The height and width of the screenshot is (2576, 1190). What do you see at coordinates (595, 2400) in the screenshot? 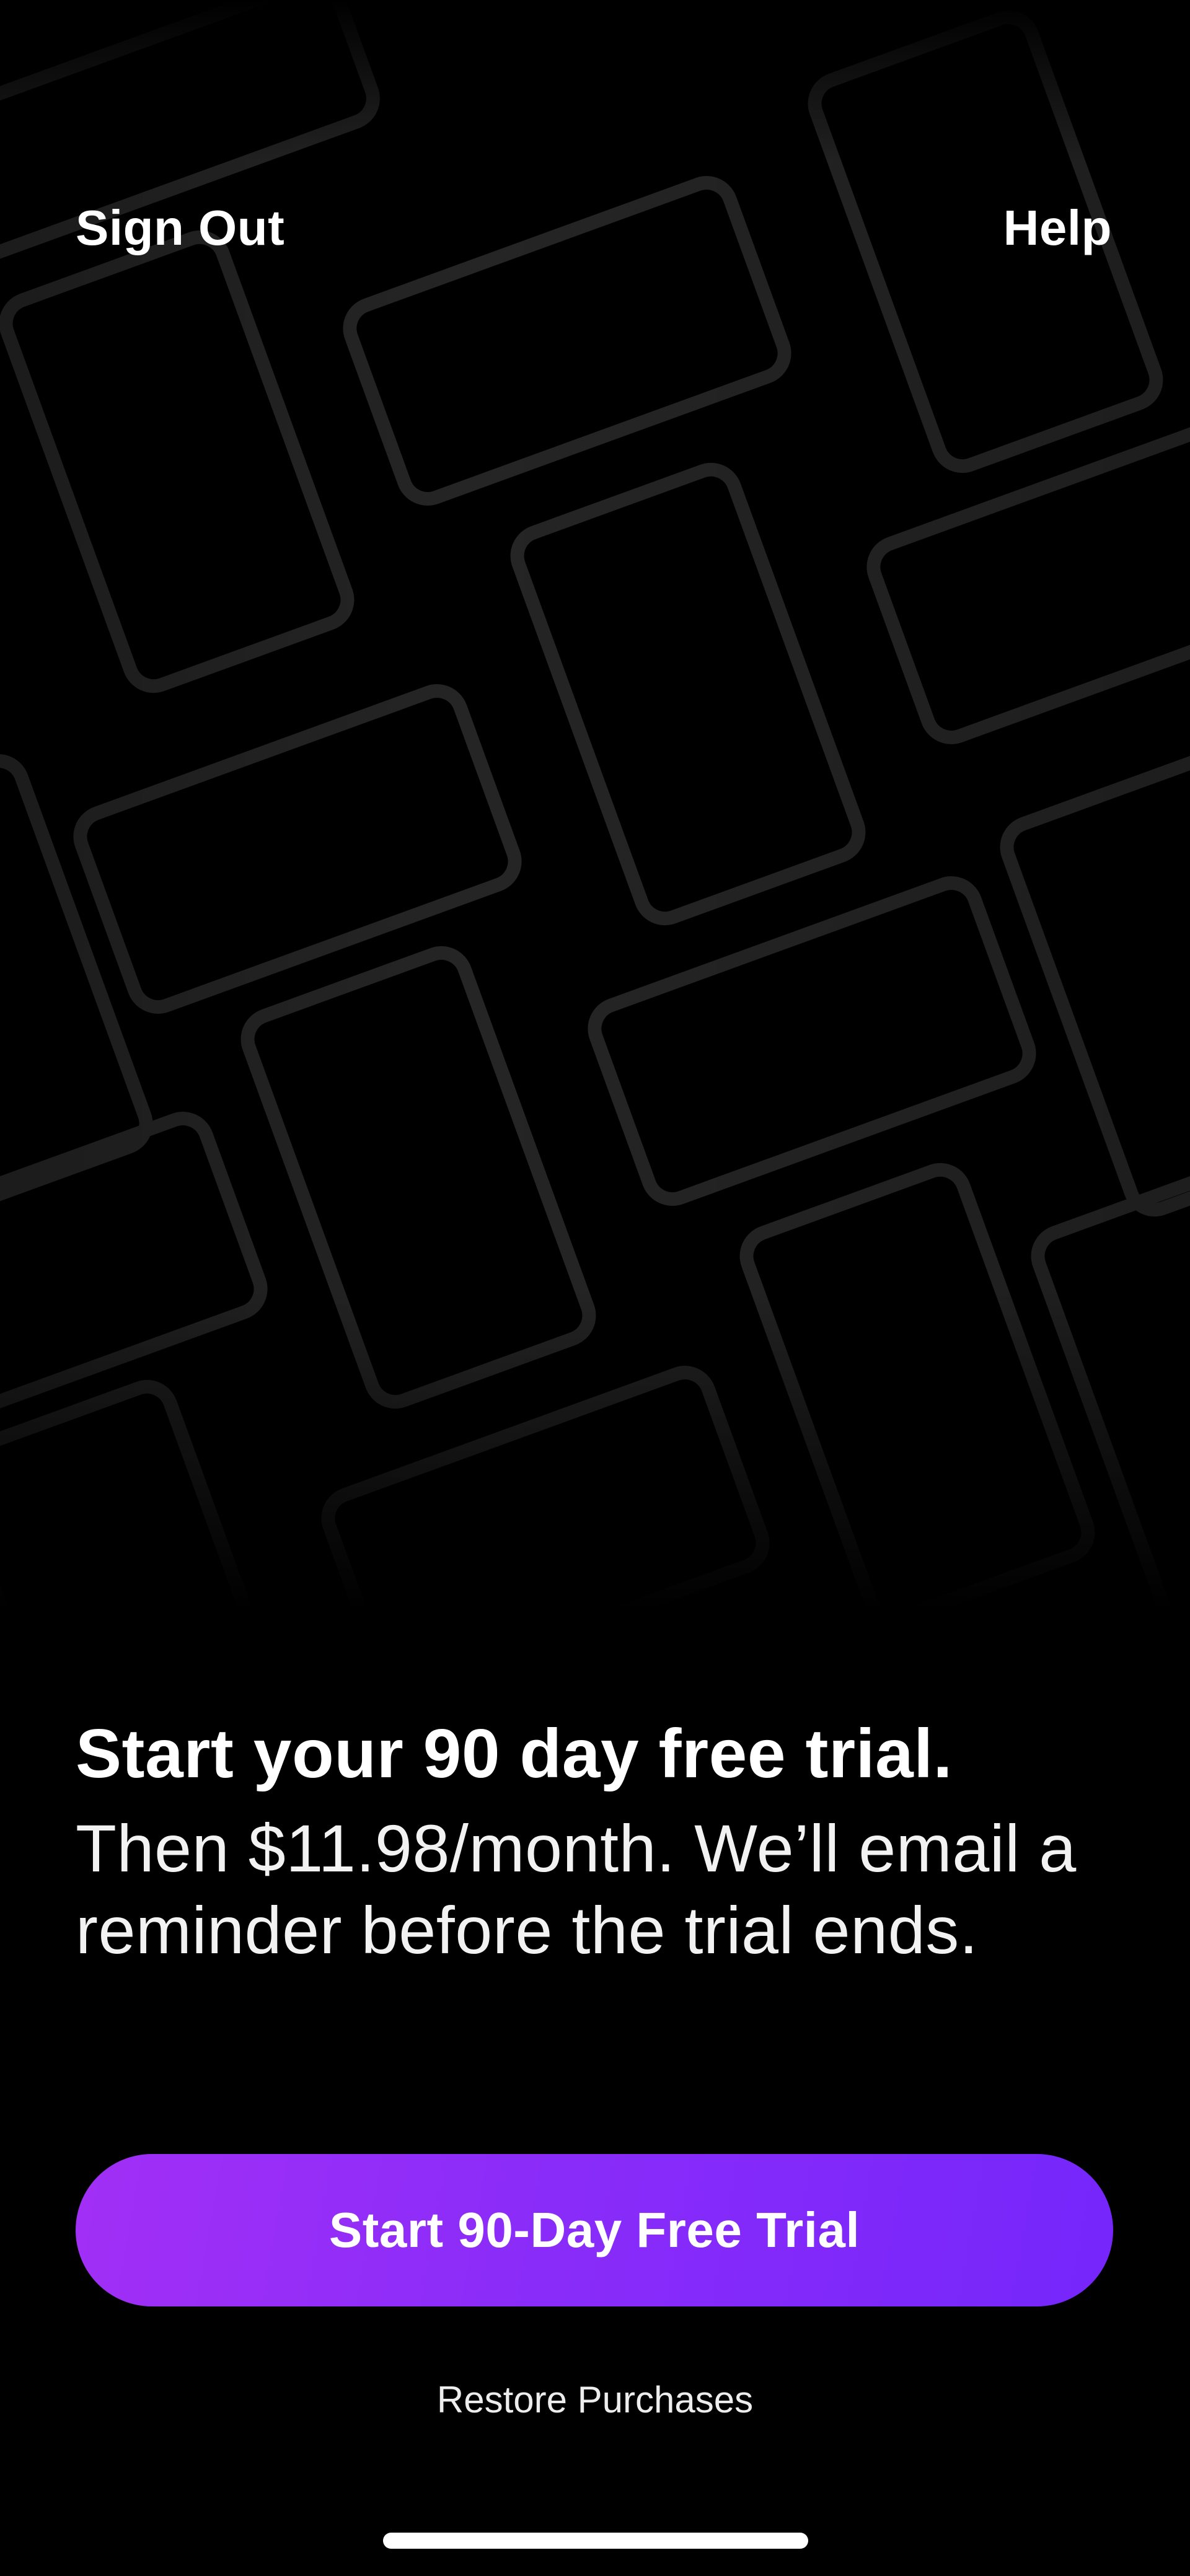
I see `restore-purchases-link: Restore Purchases` at bounding box center [595, 2400].